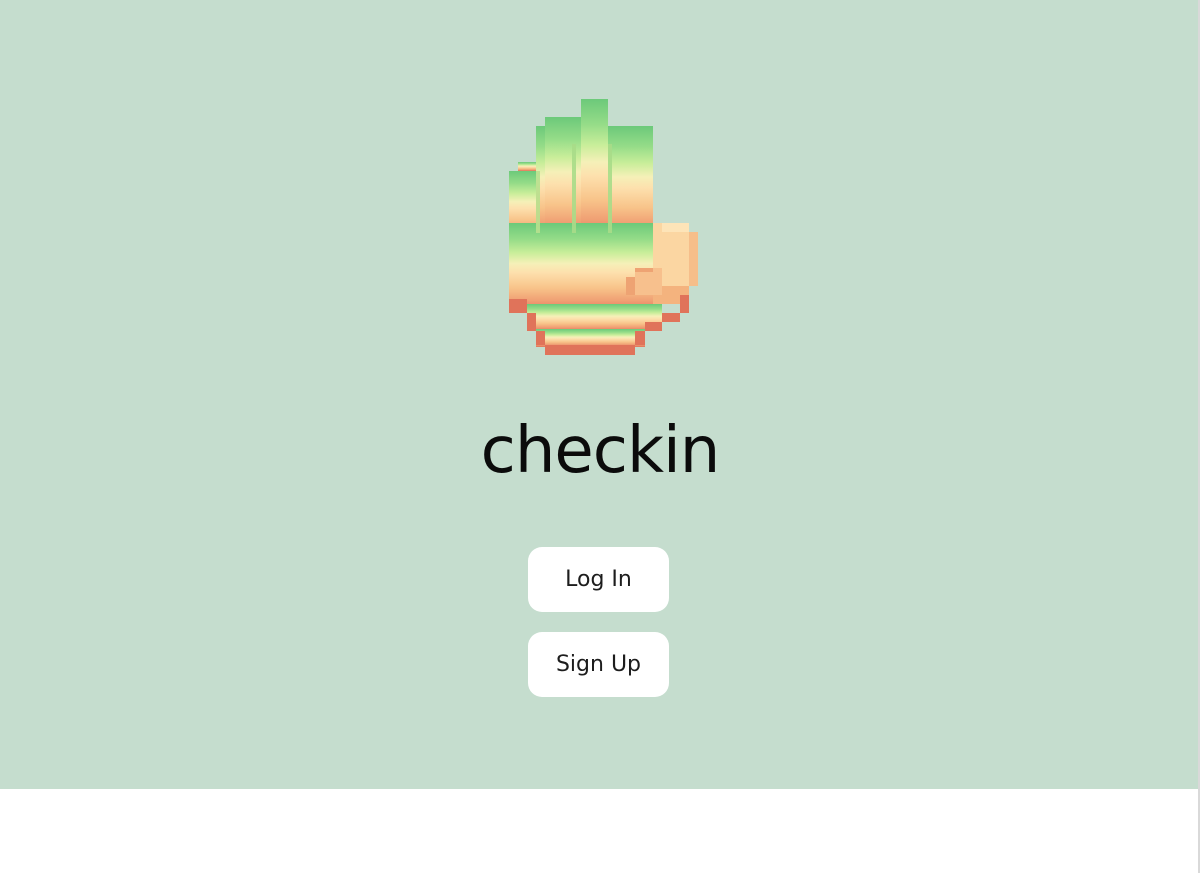 The width and height of the screenshot is (1200, 873). Describe the element at coordinates (598, 664) in the screenshot. I see `signup-button: Sign Up` at that location.